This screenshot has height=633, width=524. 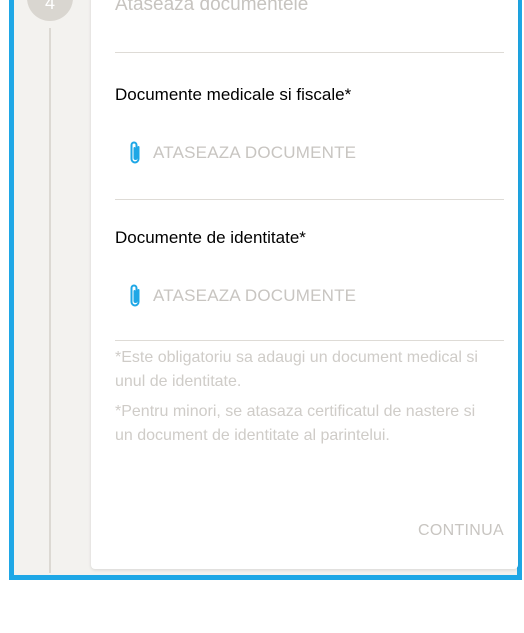 What do you see at coordinates (255, 152) in the screenshot?
I see `attach-medical-documents-label: ATASEAZA DOCUMENTE` at bounding box center [255, 152].